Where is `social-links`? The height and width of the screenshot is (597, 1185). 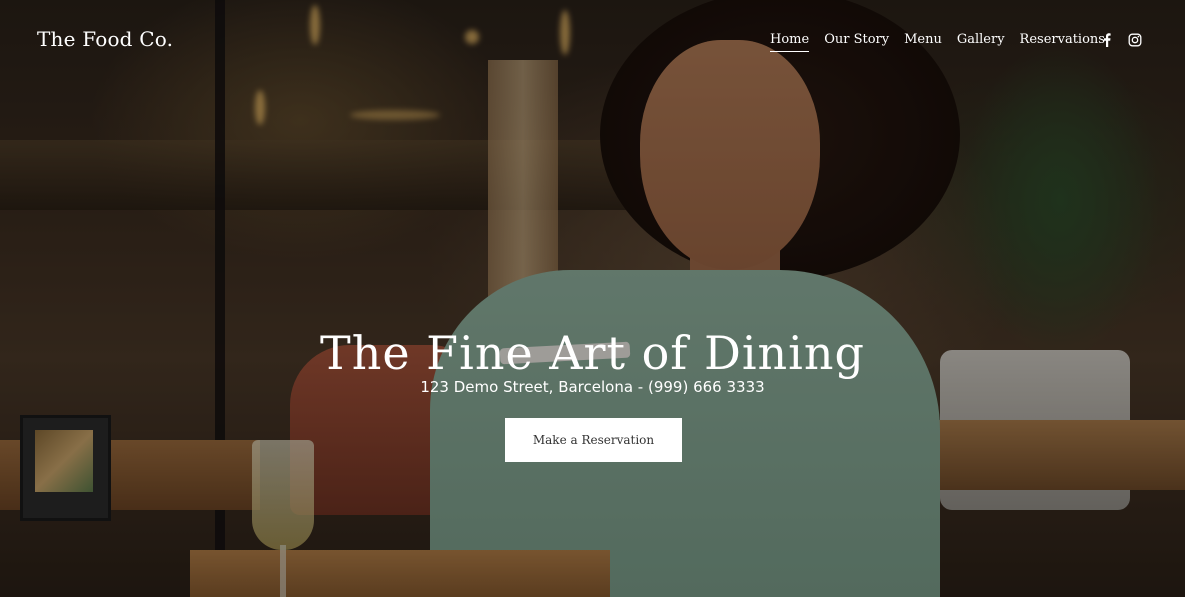
social-links is located at coordinates (1121, 40).